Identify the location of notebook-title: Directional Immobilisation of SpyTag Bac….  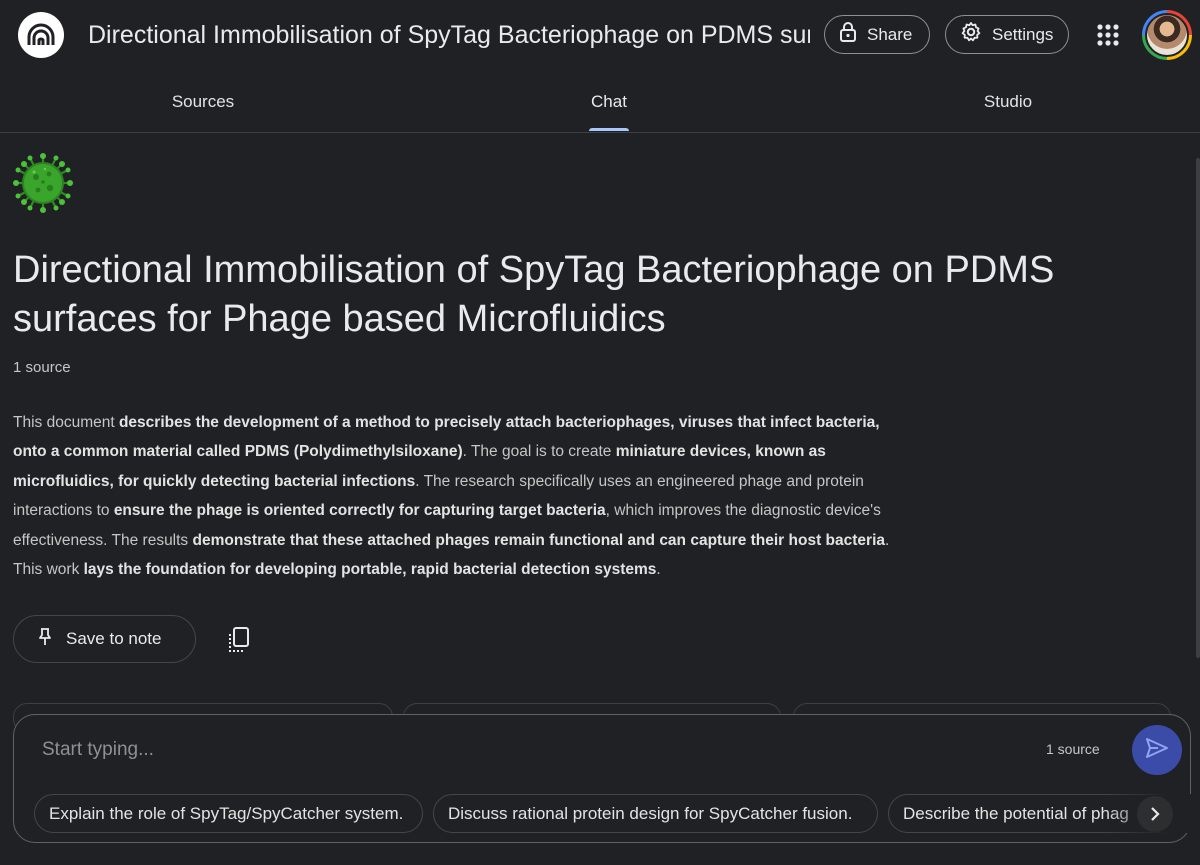
(449, 35).